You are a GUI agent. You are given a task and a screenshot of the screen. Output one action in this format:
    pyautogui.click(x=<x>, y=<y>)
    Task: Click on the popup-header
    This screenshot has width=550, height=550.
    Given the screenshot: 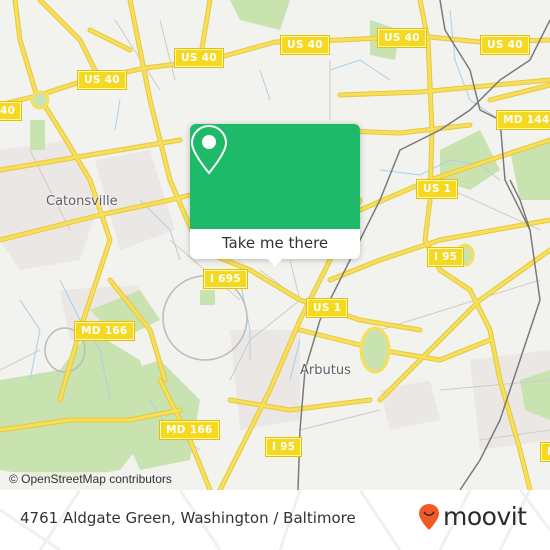 What is the action you would take?
    pyautogui.click(x=275, y=176)
    